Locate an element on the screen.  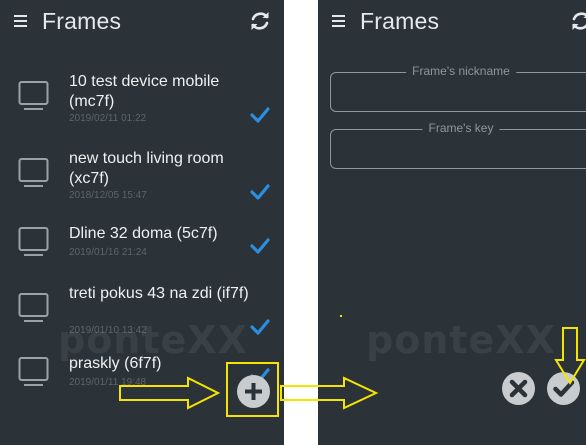
frame-name: new touch living room (xc7f) is located at coordinates (146, 168).